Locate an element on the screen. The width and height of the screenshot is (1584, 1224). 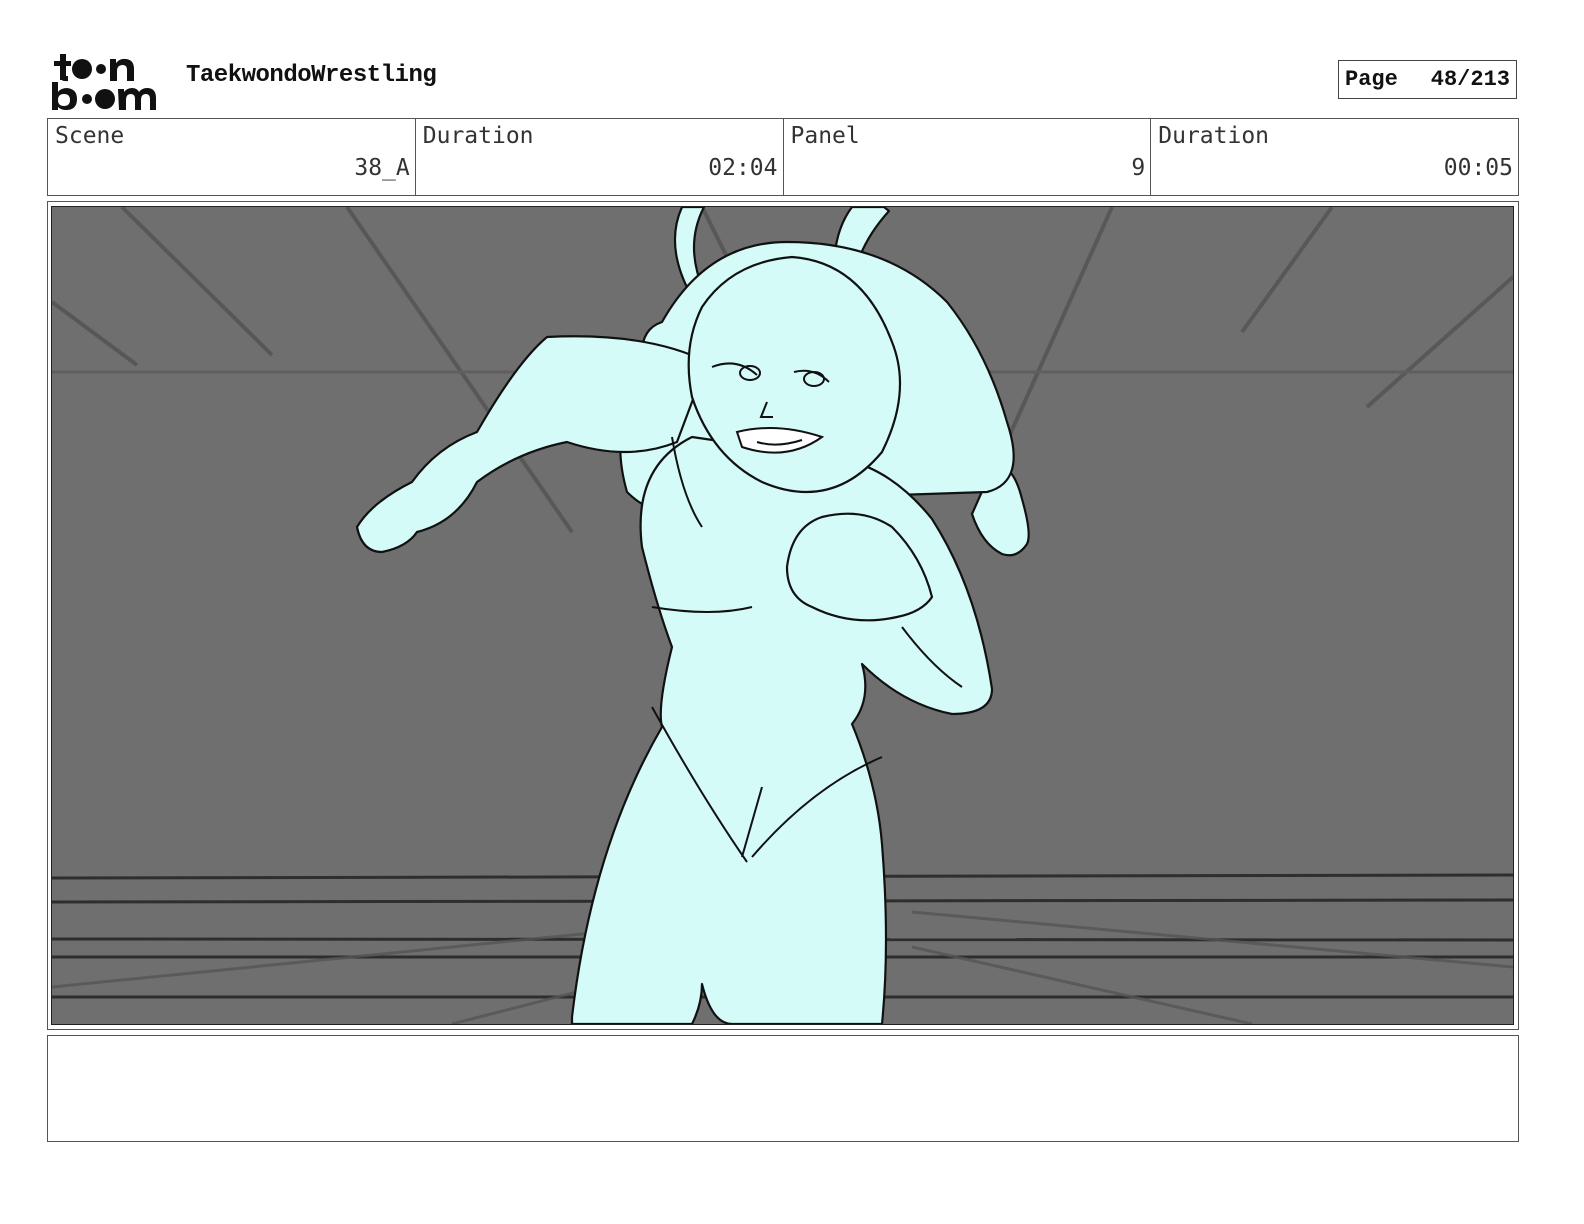
project-title: TaekwondoWrestling is located at coordinates (311, 75).